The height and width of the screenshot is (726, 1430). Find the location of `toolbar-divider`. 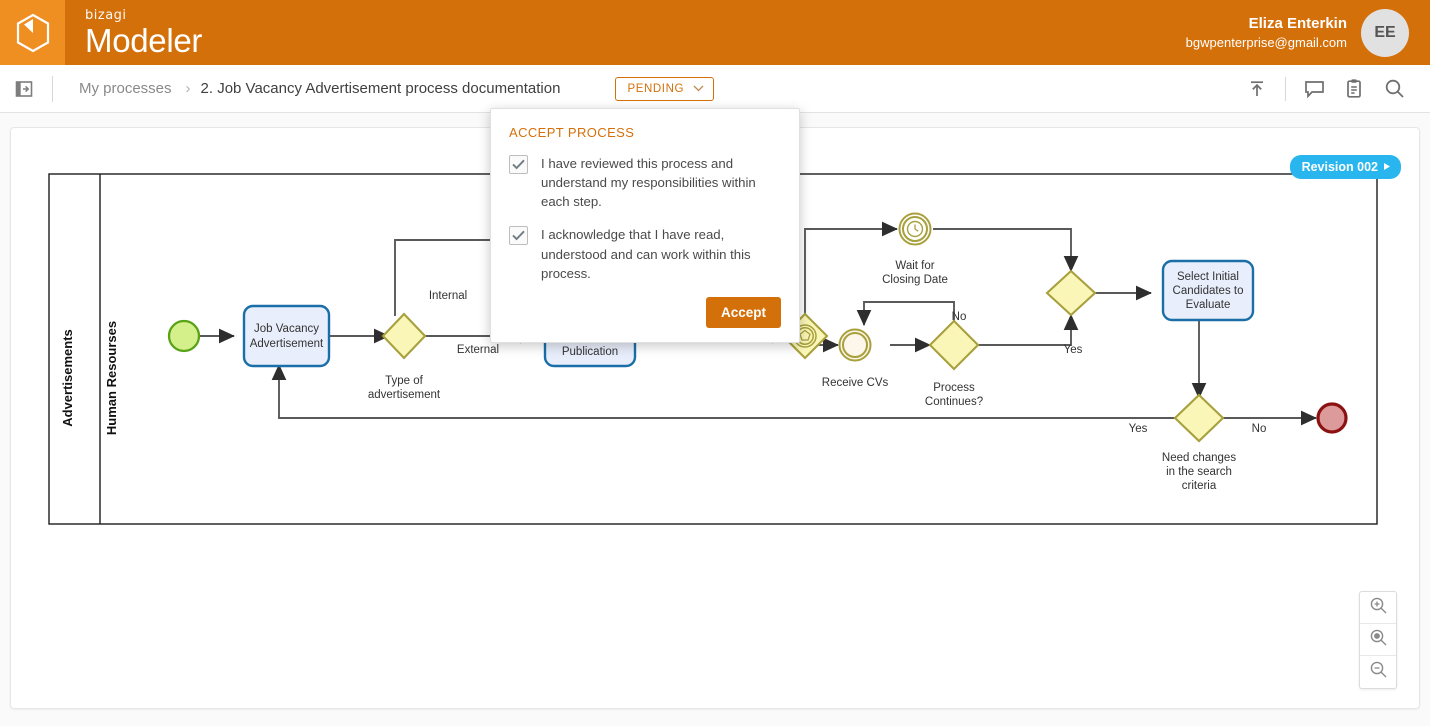

toolbar-divider is located at coordinates (52, 88).